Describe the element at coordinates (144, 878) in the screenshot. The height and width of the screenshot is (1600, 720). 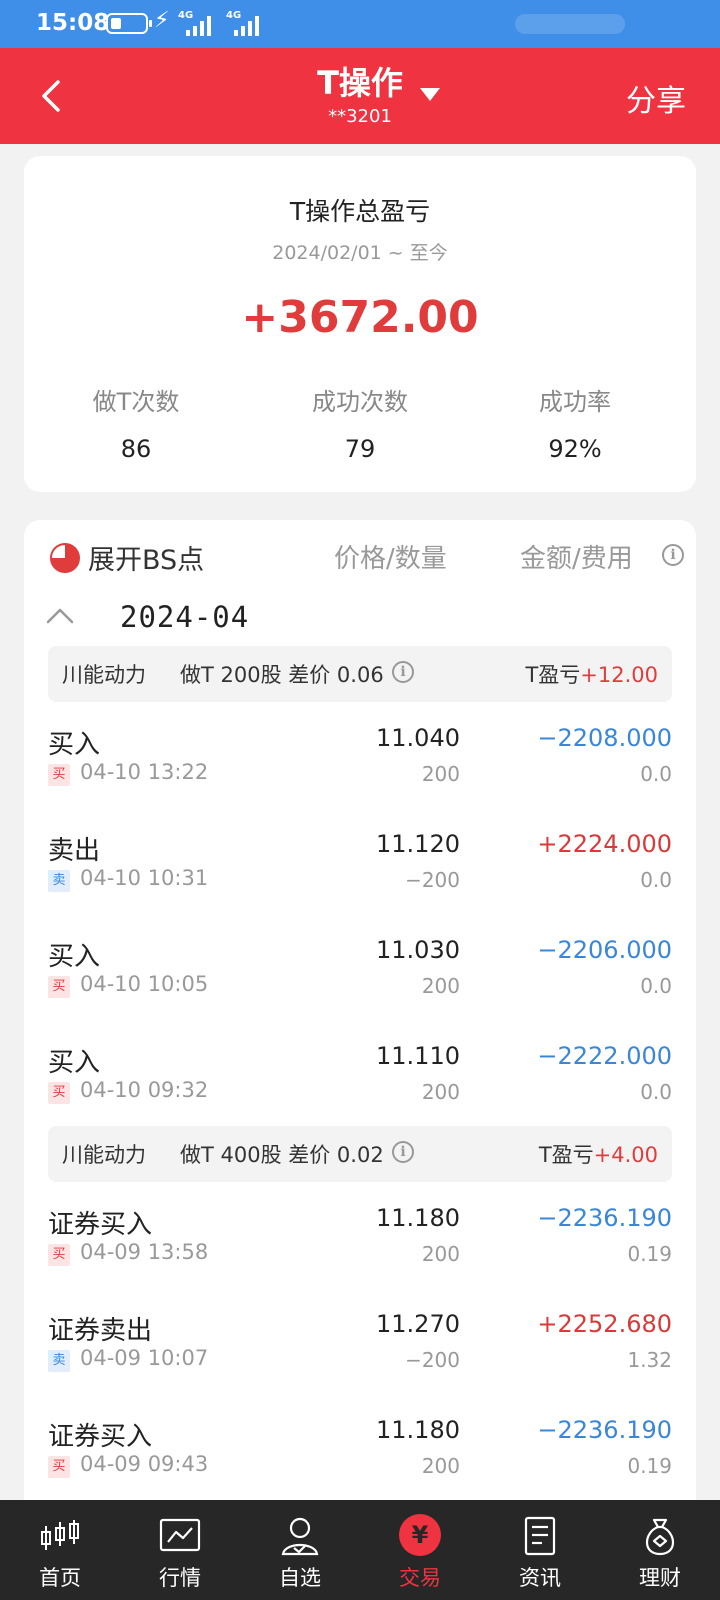
I see `trade-time: 04-10 10:31` at that location.